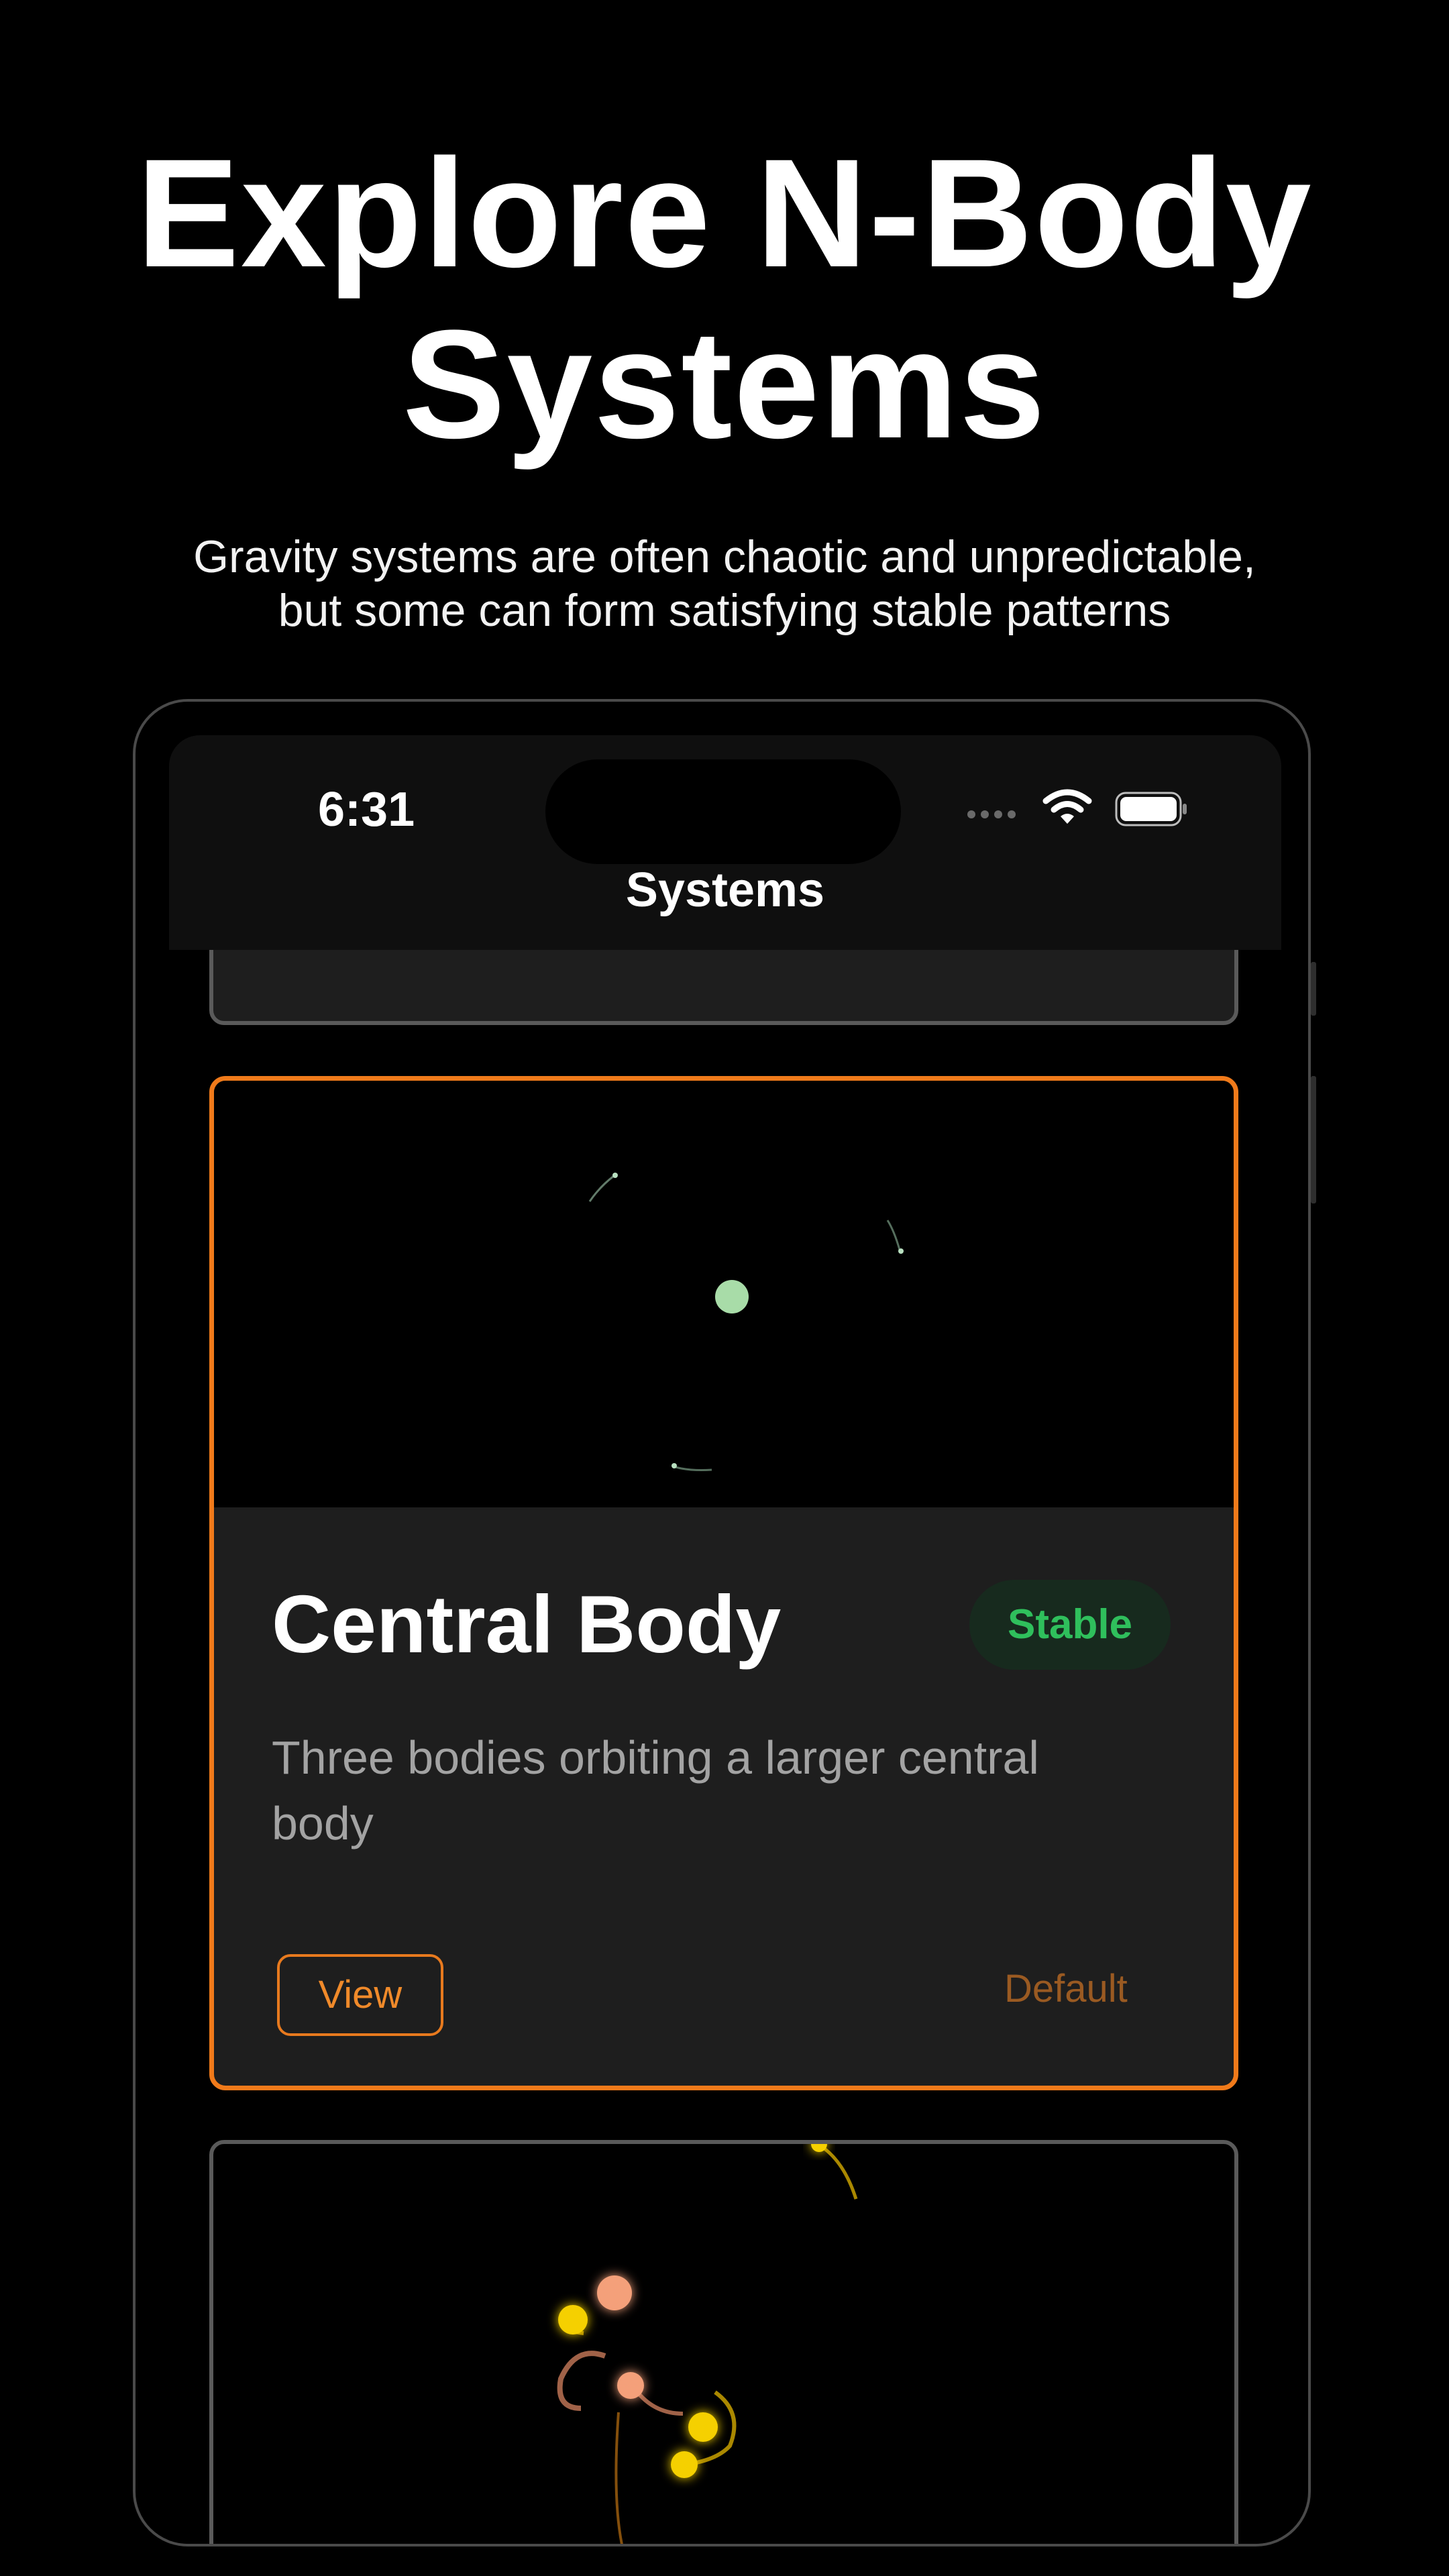  Describe the element at coordinates (724, 384) in the screenshot. I see `hero-title-line2: Systems` at that location.